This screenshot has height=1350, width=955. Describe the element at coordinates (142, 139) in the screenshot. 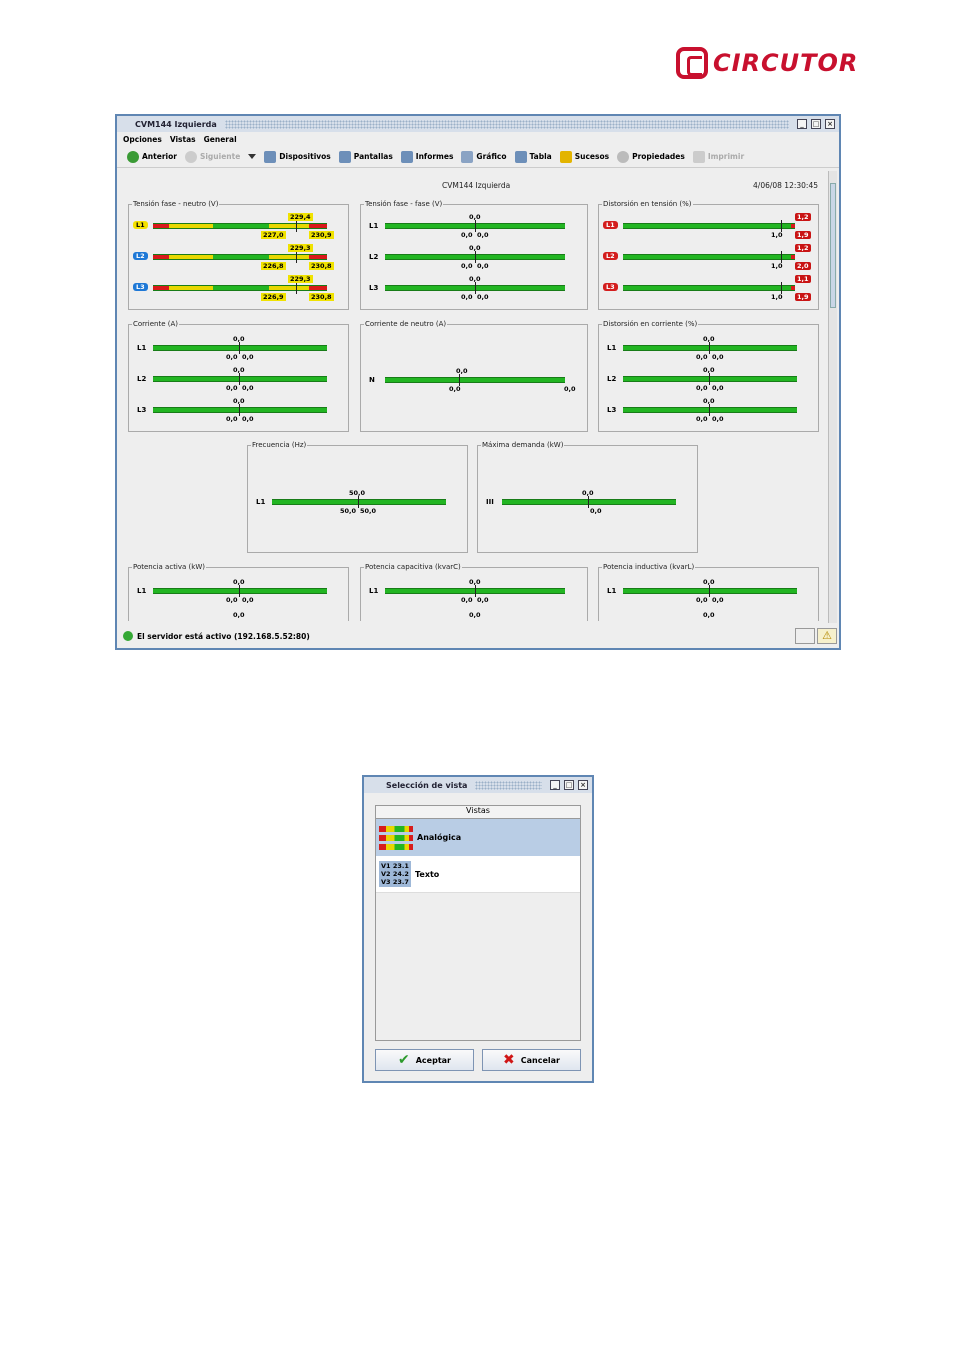

I see `menu-opciones: Opciones` at that location.